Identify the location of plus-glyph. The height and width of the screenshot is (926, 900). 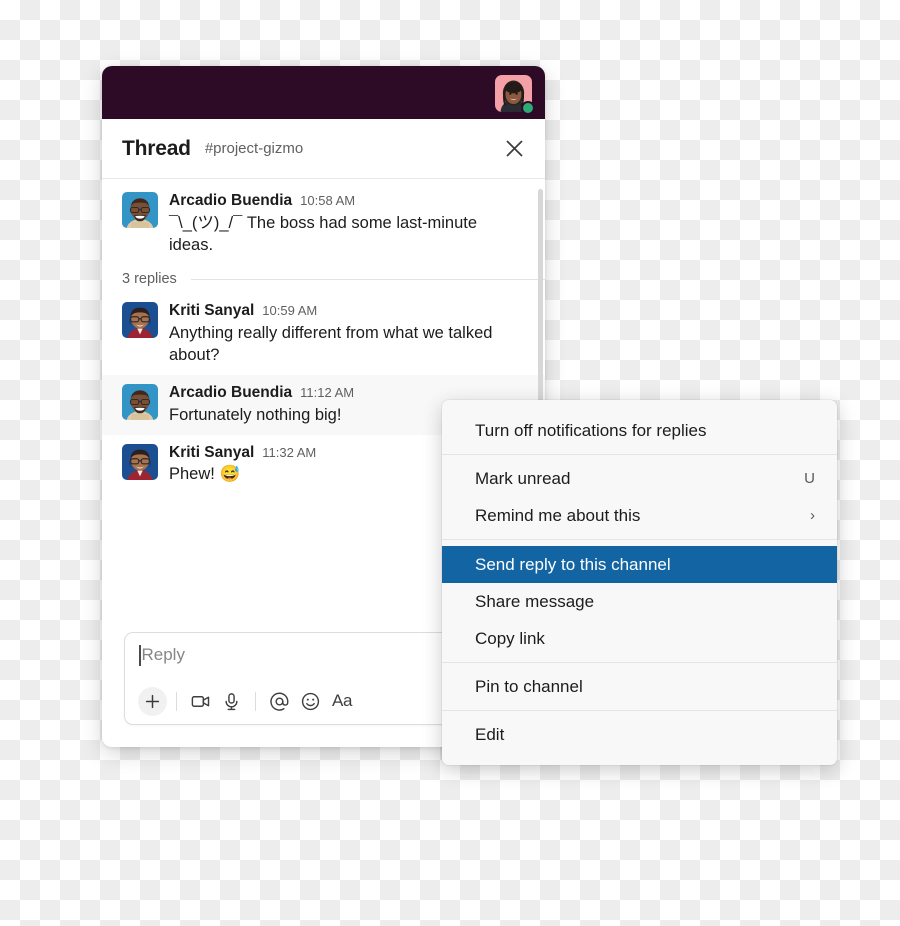
(152, 701).